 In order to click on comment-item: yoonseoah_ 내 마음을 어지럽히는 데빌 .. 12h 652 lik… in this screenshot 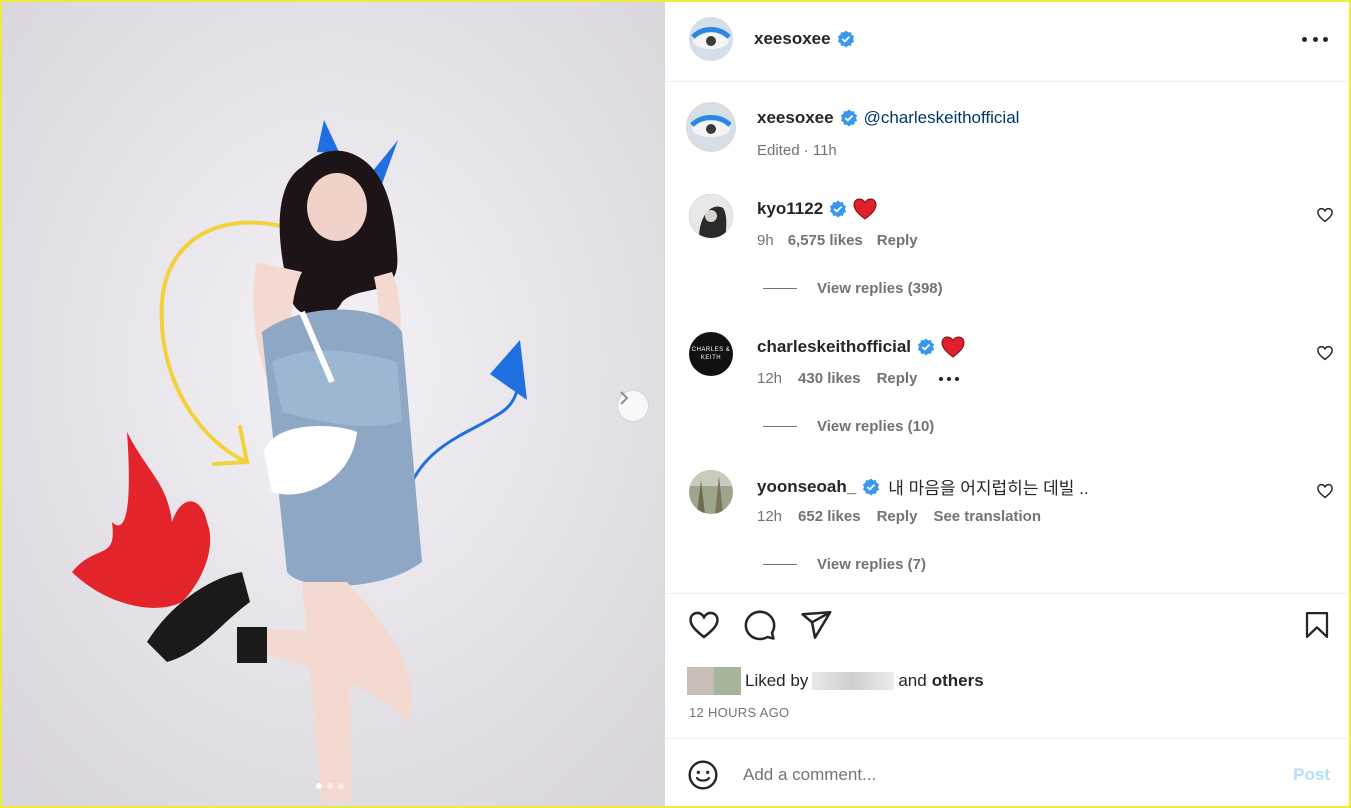, I will do `click(1007, 523)`.